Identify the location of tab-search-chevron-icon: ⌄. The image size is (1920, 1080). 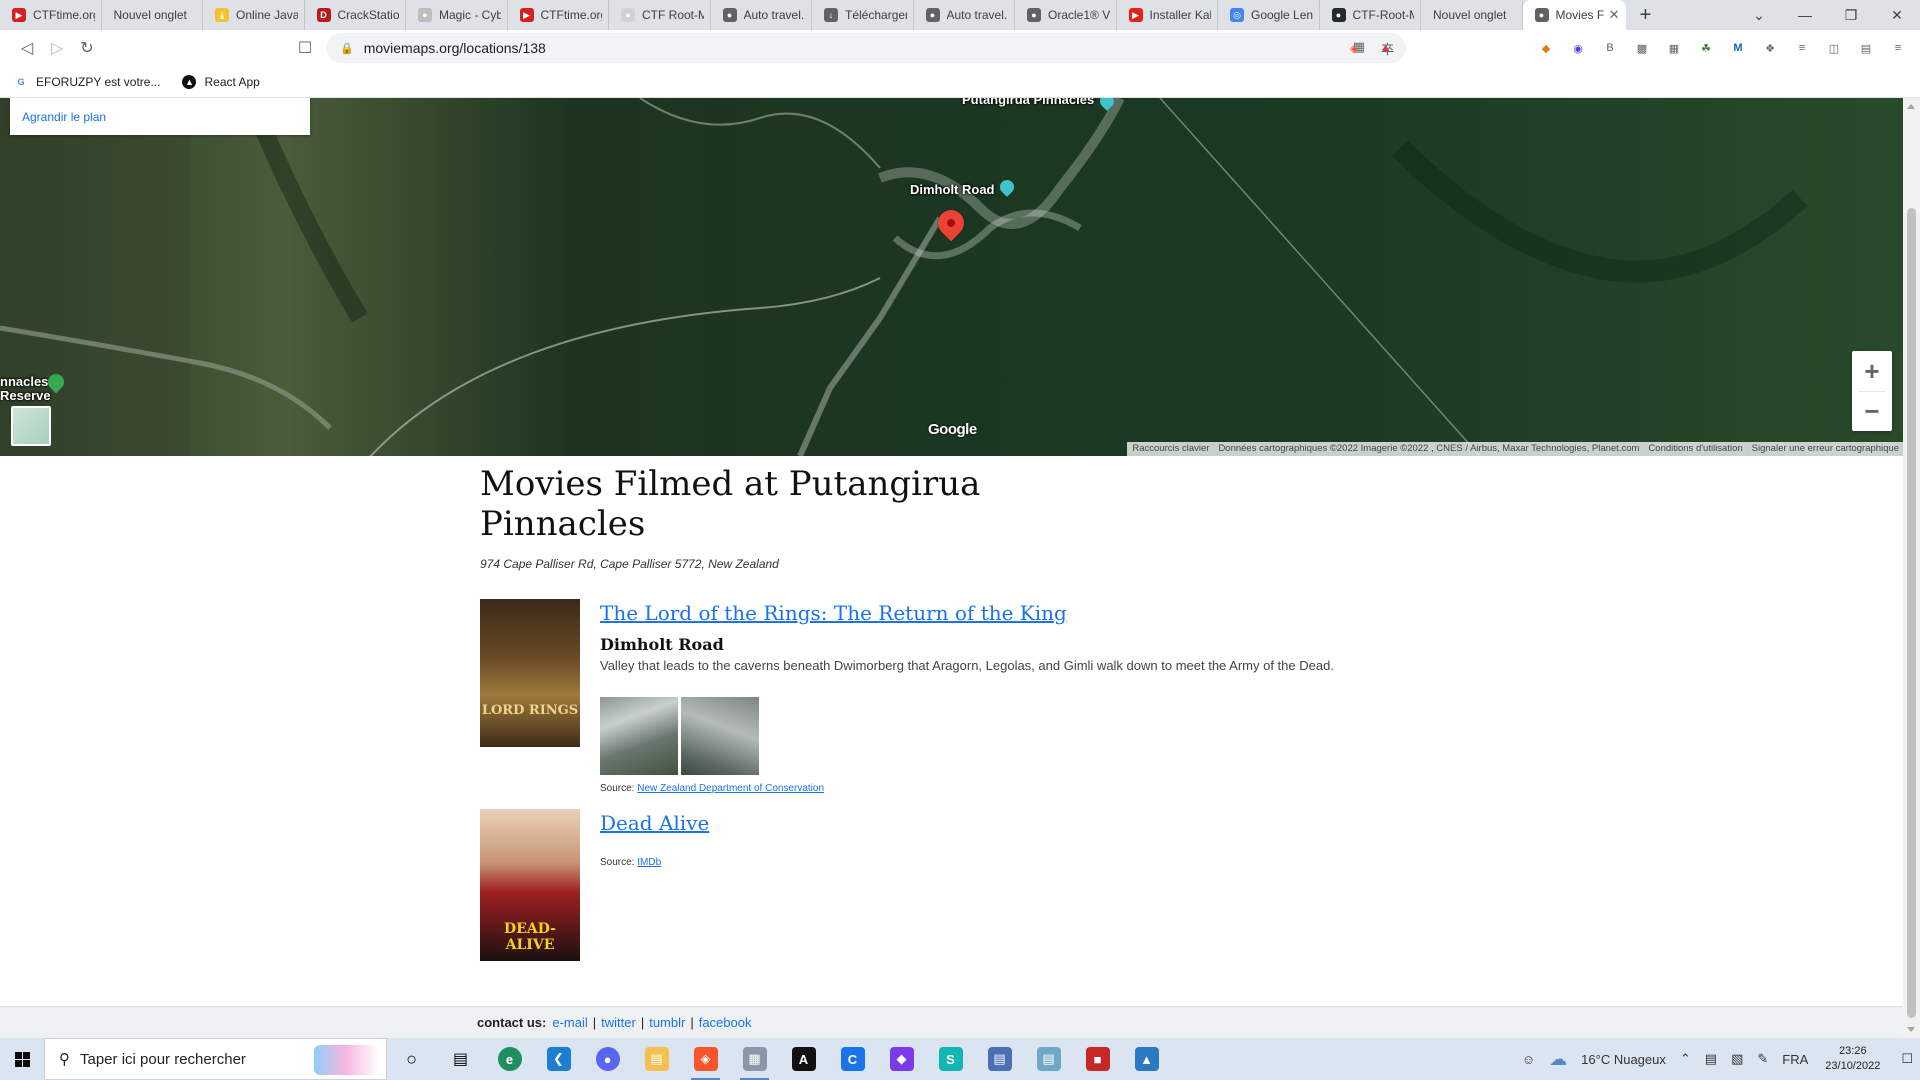
(1759, 15).